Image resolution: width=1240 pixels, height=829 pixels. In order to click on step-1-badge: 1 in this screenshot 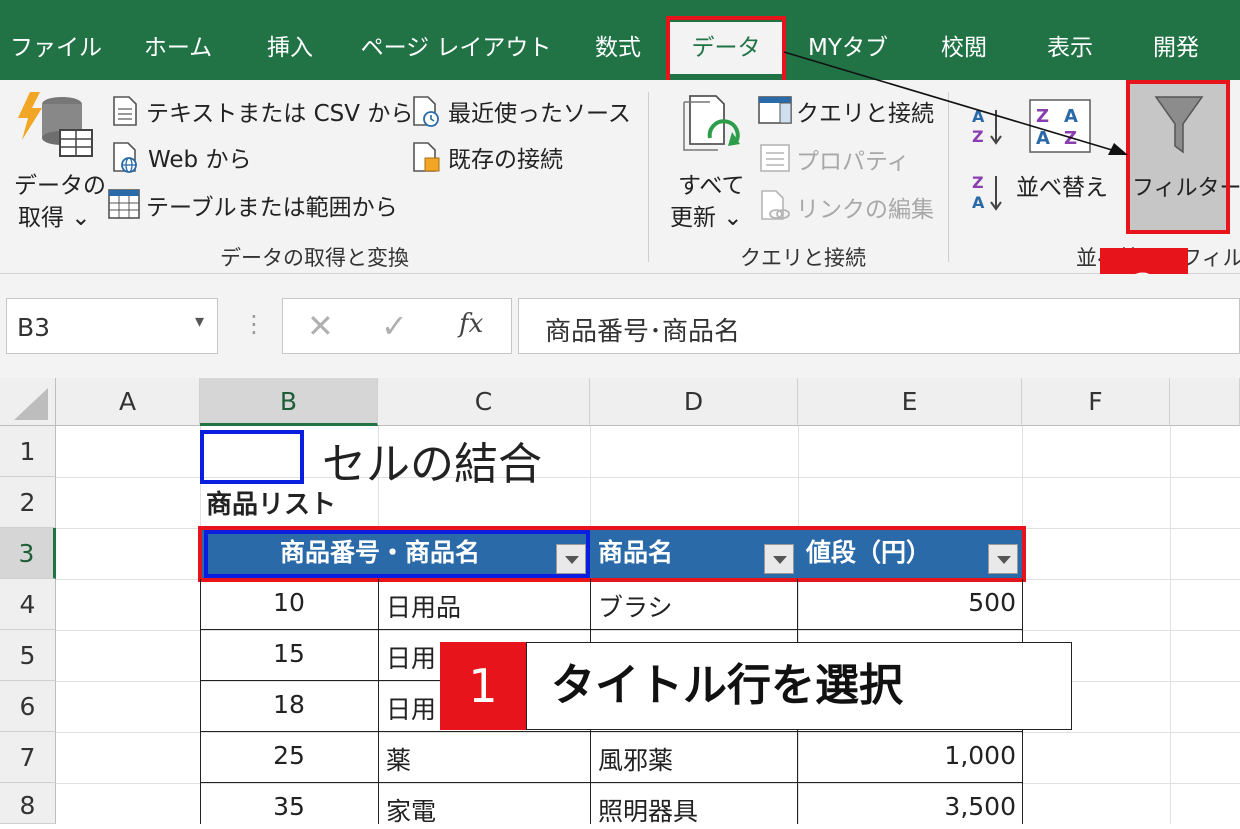, I will do `click(483, 686)`.